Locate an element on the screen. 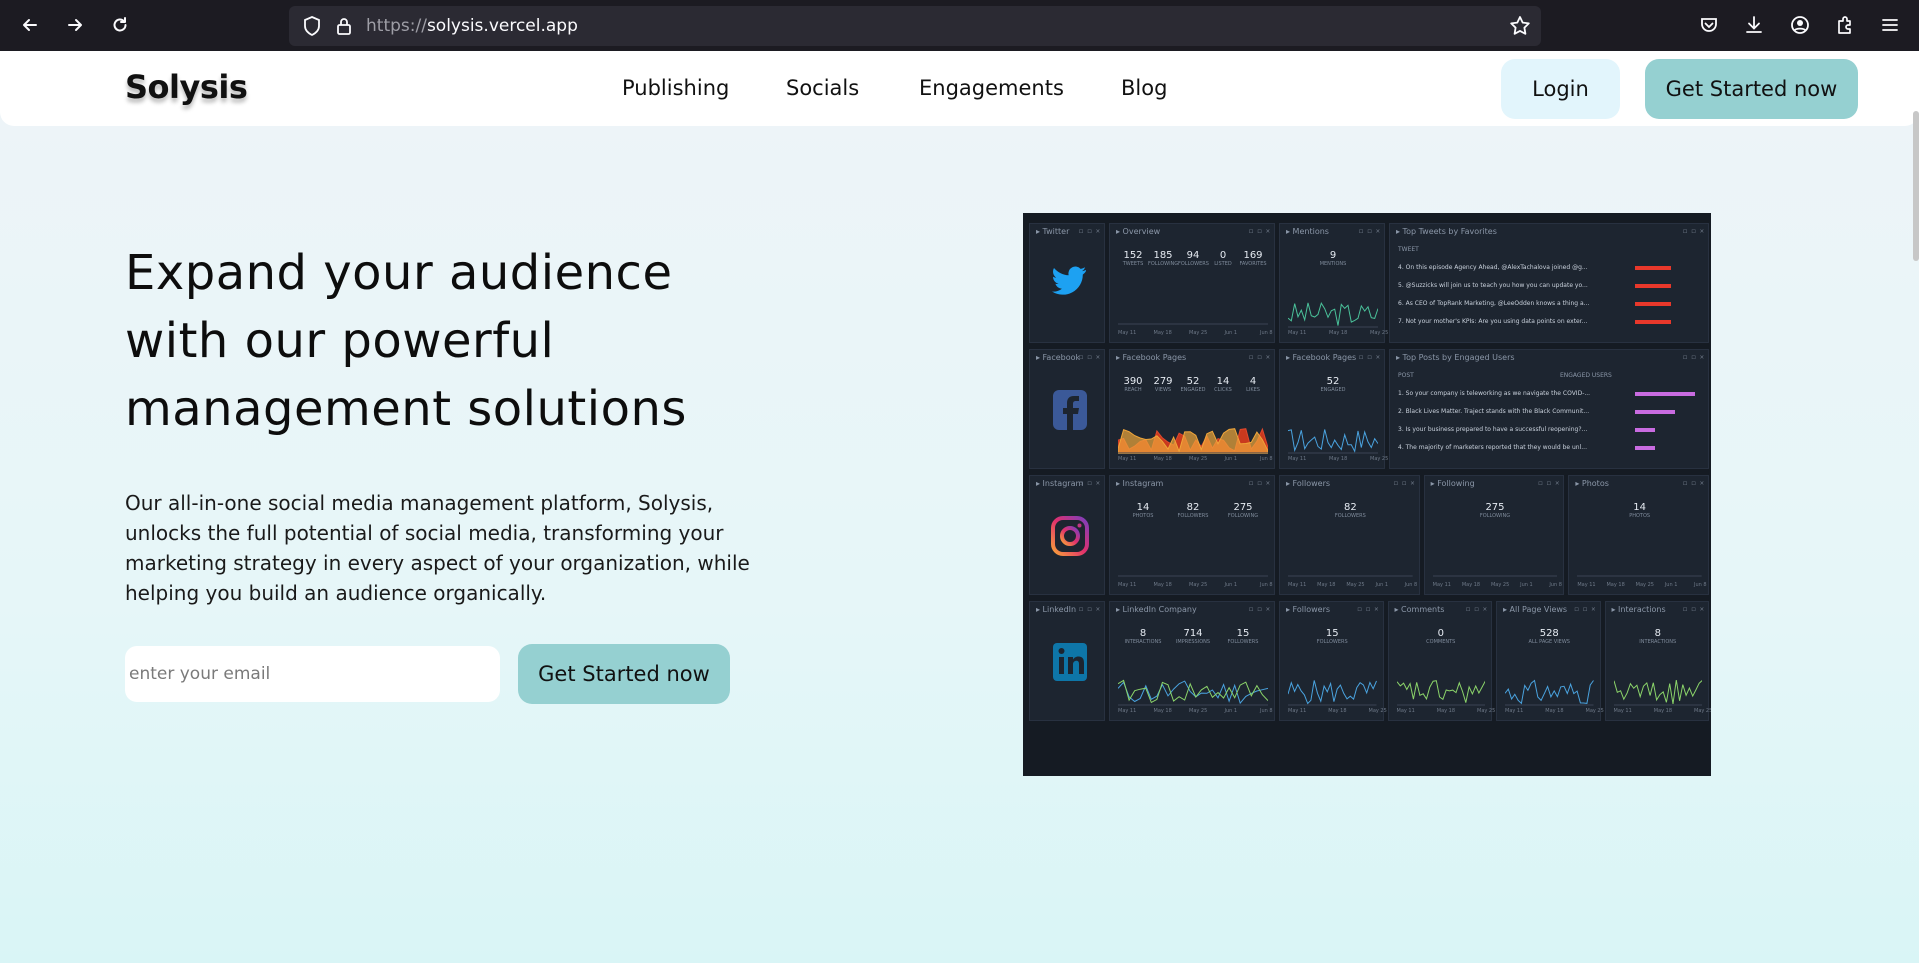  login-button: Login is located at coordinates (1560, 89).